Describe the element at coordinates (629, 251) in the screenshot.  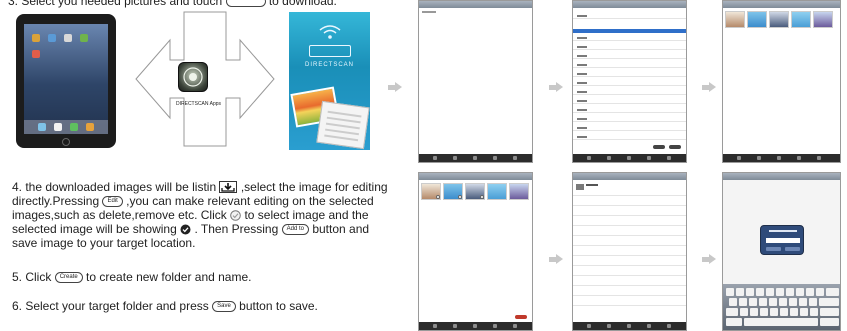
I see `screenshot-folder-list` at that location.